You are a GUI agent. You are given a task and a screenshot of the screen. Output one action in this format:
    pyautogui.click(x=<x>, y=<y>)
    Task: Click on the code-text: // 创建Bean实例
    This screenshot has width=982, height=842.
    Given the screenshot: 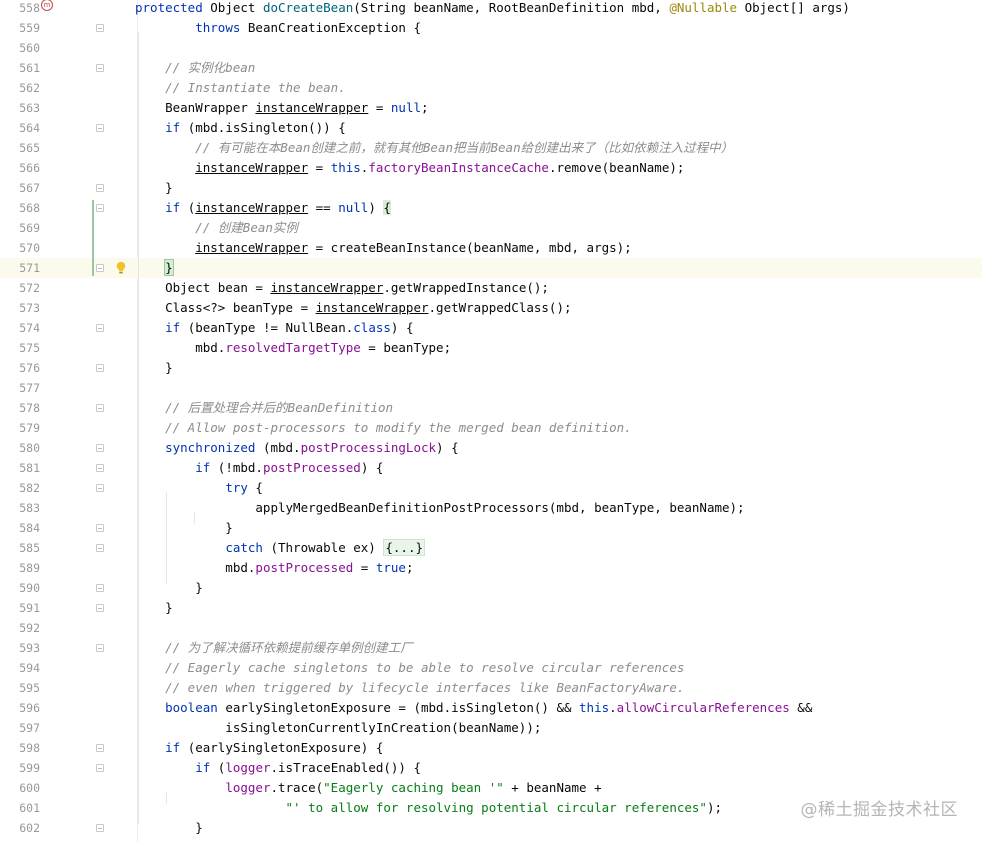 What is the action you would take?
    pyautogui.click(x=216, y=228)
    